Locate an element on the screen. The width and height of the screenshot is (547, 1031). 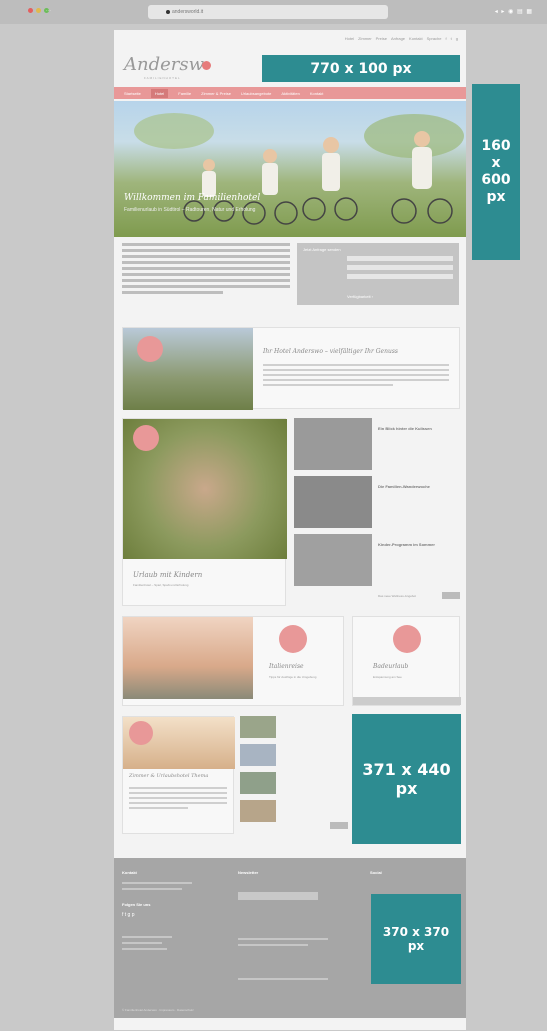
nav-item: Aktivitäten is located at coordinates (290, 93).